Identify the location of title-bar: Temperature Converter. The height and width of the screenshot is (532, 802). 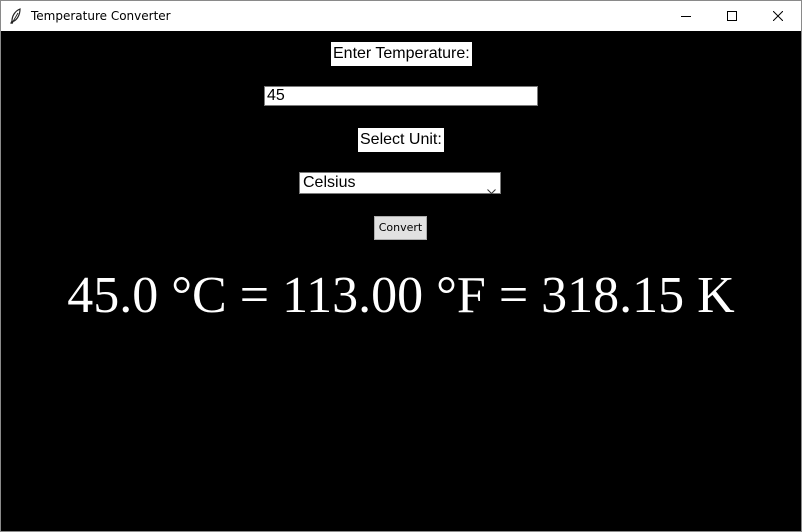
(401, 16).